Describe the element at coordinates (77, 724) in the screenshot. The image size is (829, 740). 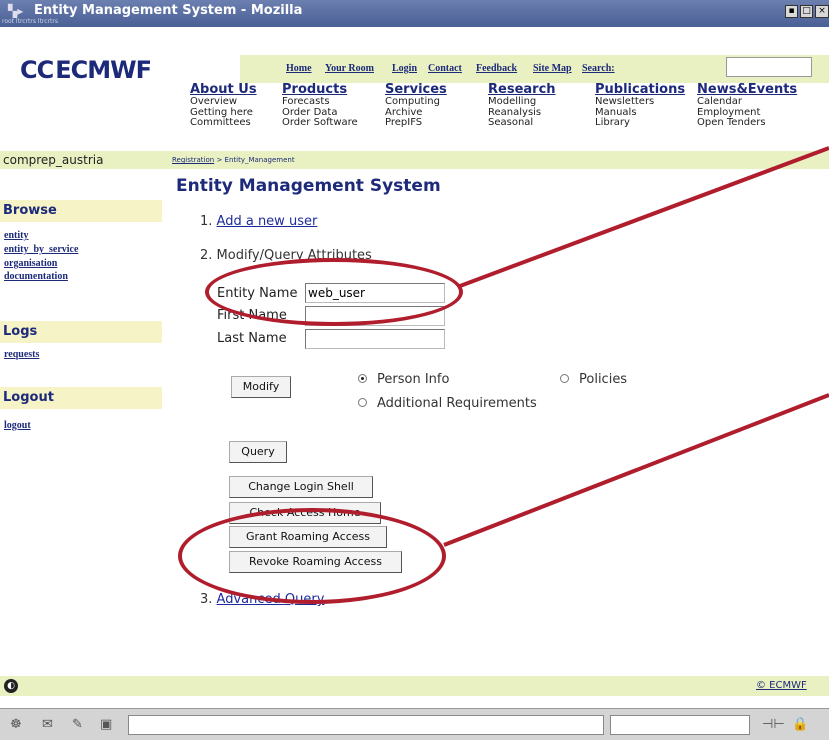
I see `composer-icon: ✎` at that location.